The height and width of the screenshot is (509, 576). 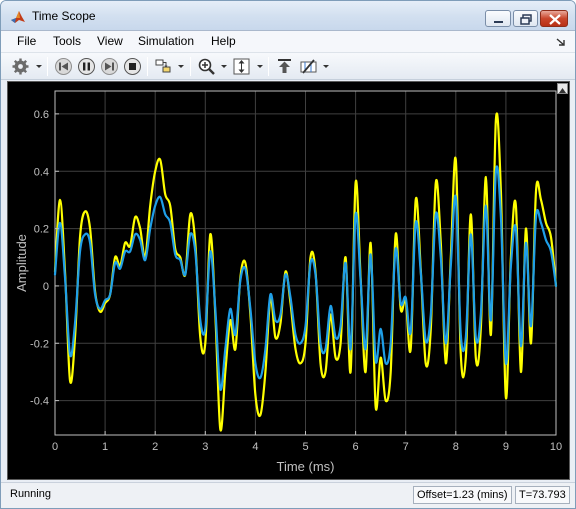 What do you see at coordinates (305, 447) in the screenshot?
I see `x-tick-label: 5` at bounding box center [305, 447].